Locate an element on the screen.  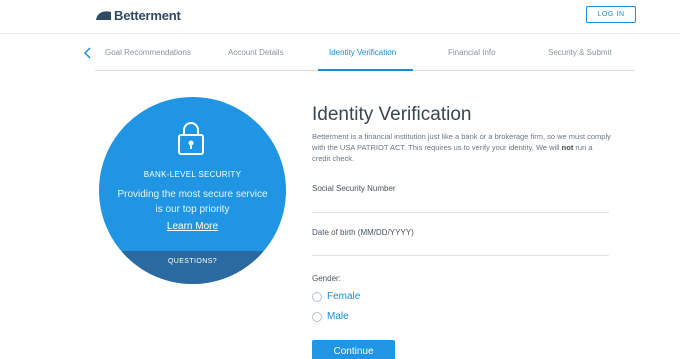
back-chevron-icon is located at coordinates (87, 53).